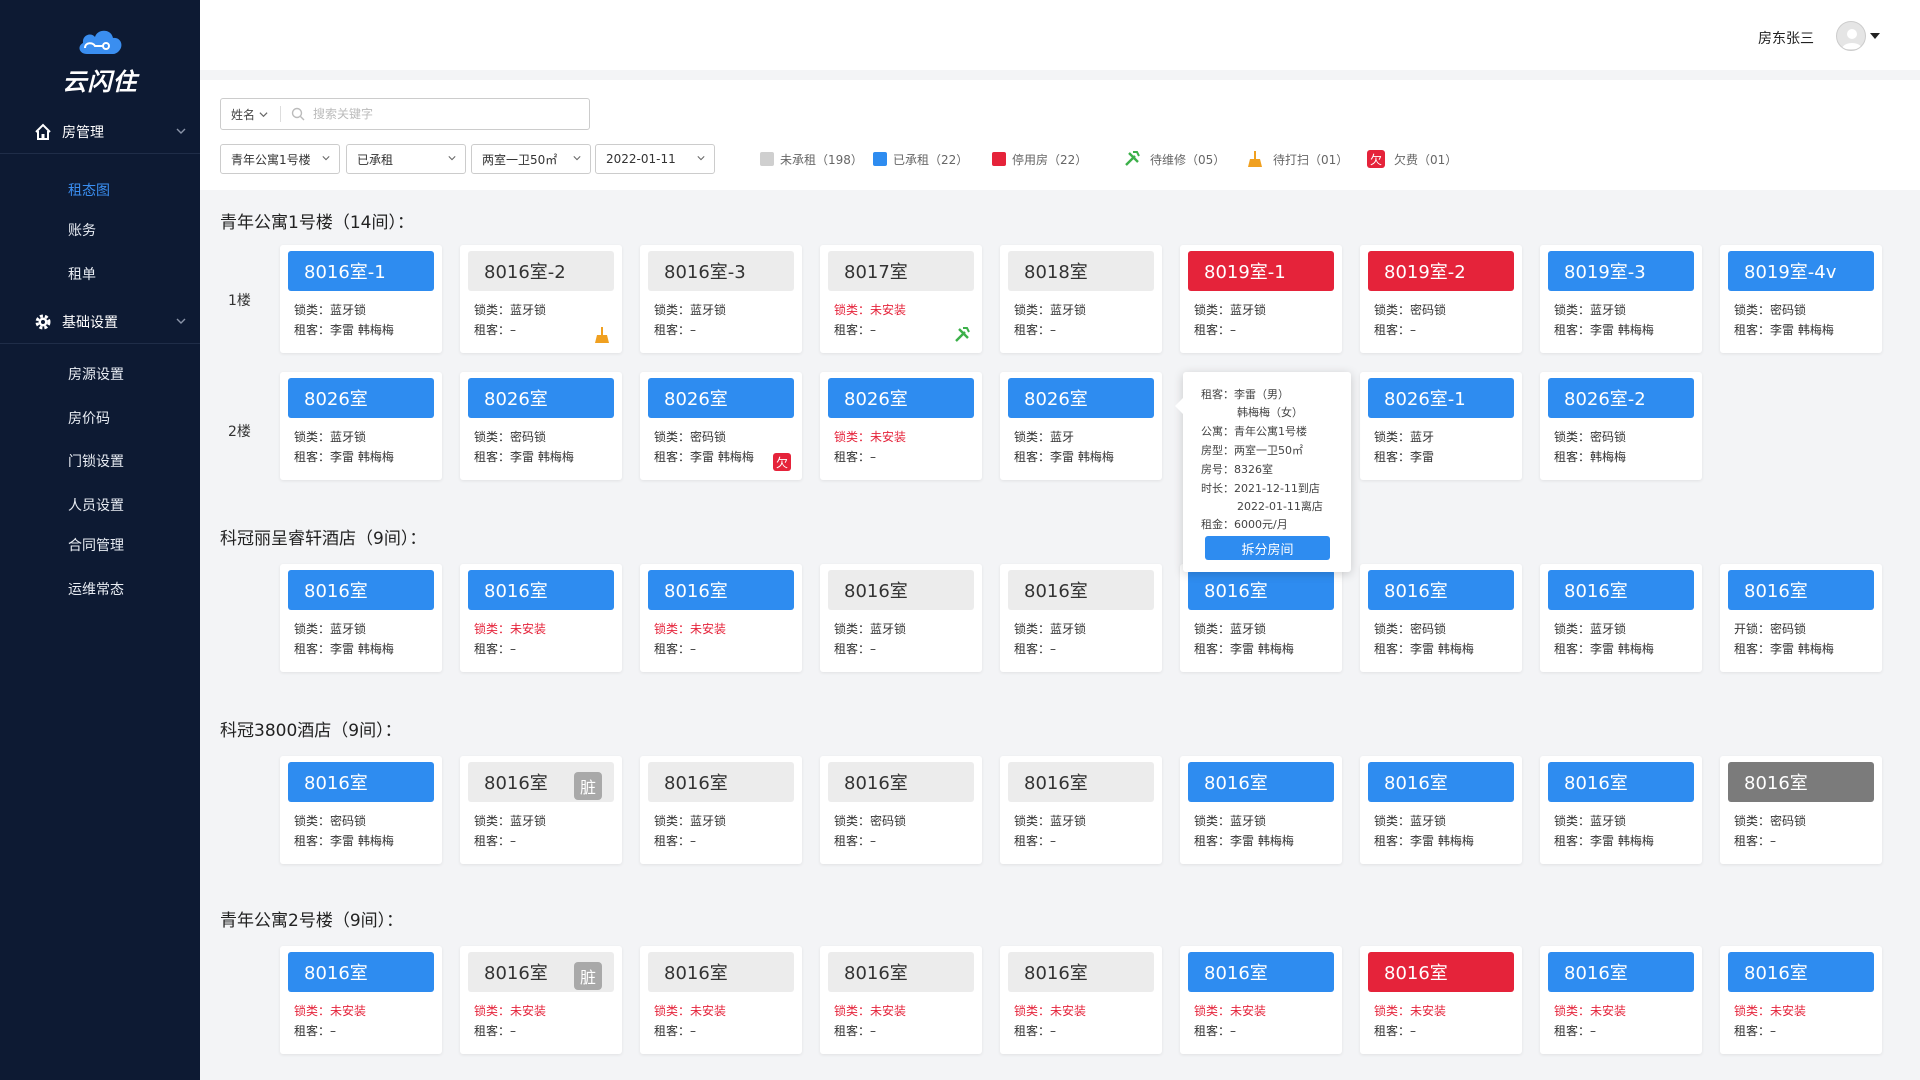  I want to click on room-name: 8017室, so click(901, 271).